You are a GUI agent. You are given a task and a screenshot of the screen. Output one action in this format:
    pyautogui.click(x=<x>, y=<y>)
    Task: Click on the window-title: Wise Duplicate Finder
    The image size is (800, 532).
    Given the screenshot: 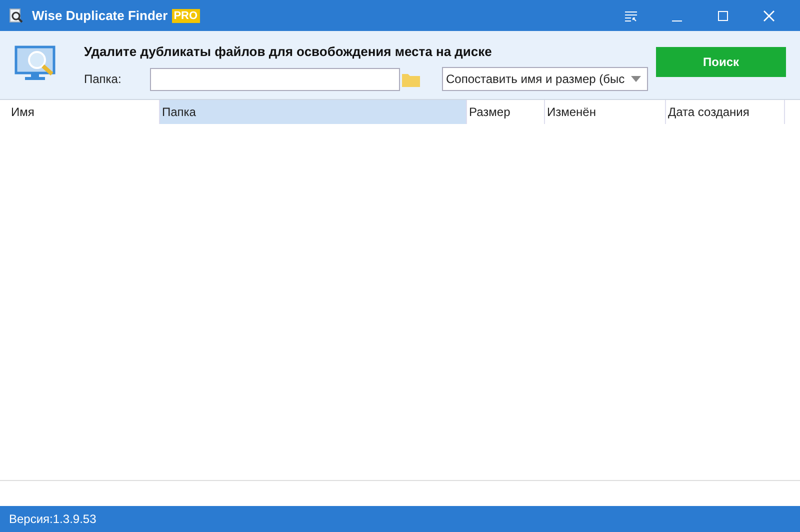 What is the action you would take?
    pyautogui.click(x=100, y=15)
    